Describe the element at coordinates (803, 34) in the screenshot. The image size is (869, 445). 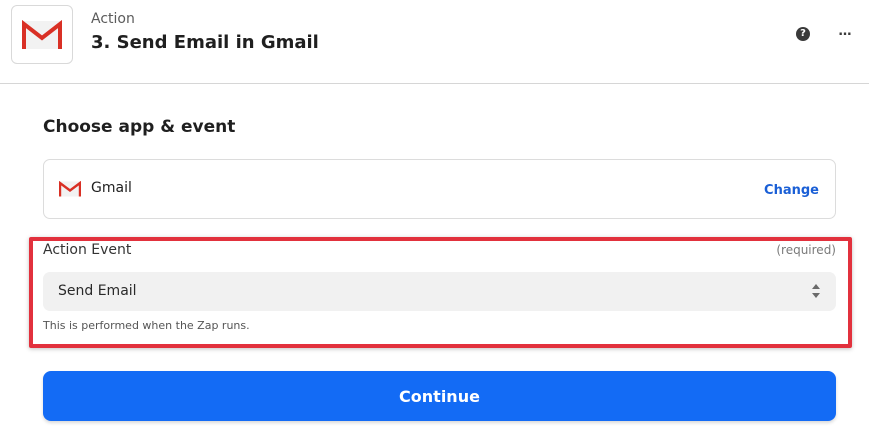
I see `help-icon: ?` at that location.